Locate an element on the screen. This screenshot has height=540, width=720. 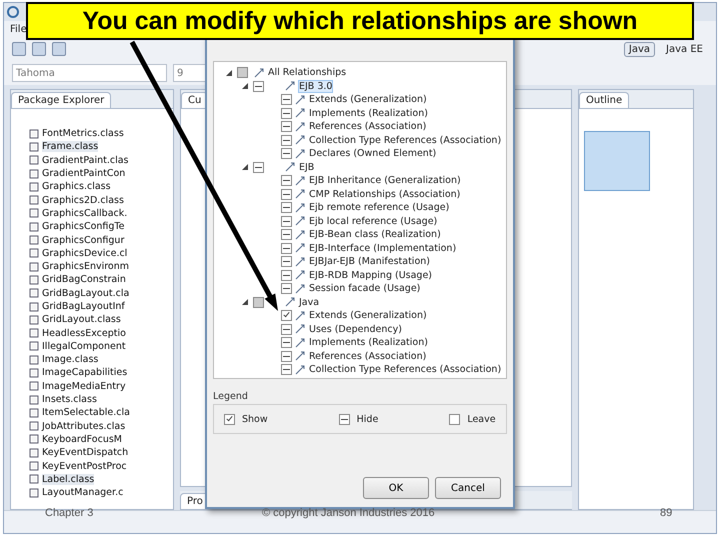
class-list-item: GridBagLayoutInf is located at coordinates (83, 306).